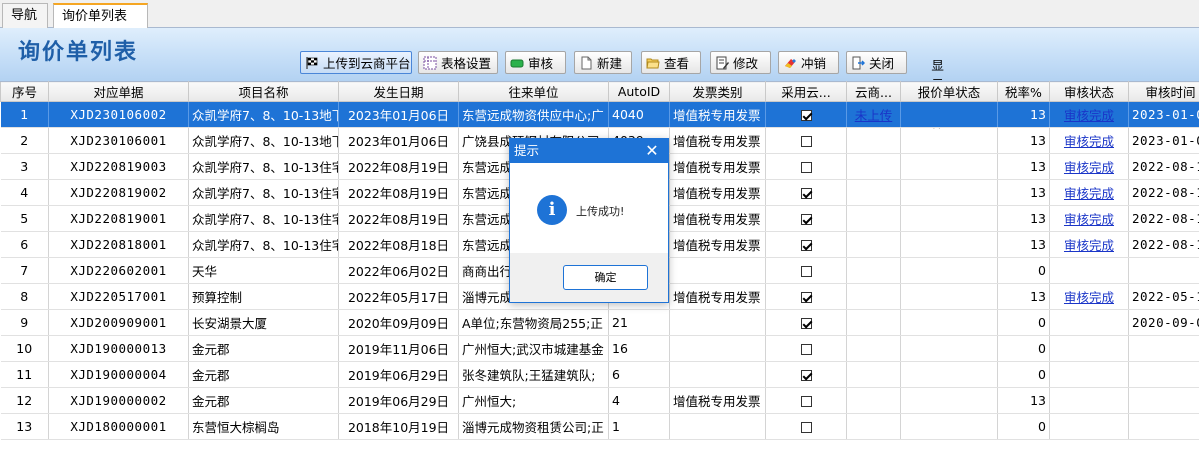  What do you see at coordinates (717, 91) in the screenshot?
I see `column-header: 发票类别` at bounding box center [717, 91].